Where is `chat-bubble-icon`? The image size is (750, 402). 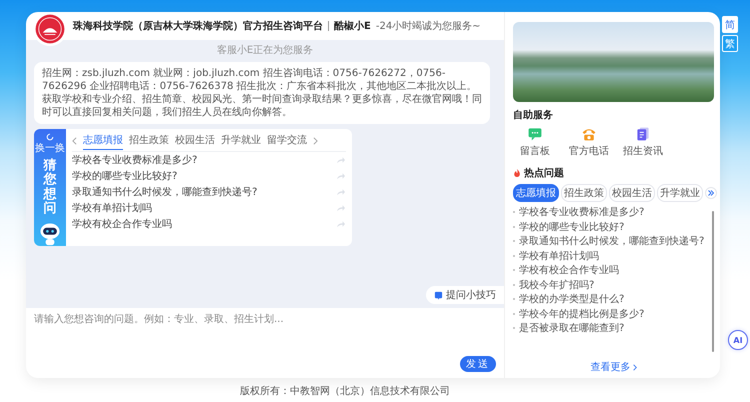 chat-bubble-icon is located at coordinates (535, 134).